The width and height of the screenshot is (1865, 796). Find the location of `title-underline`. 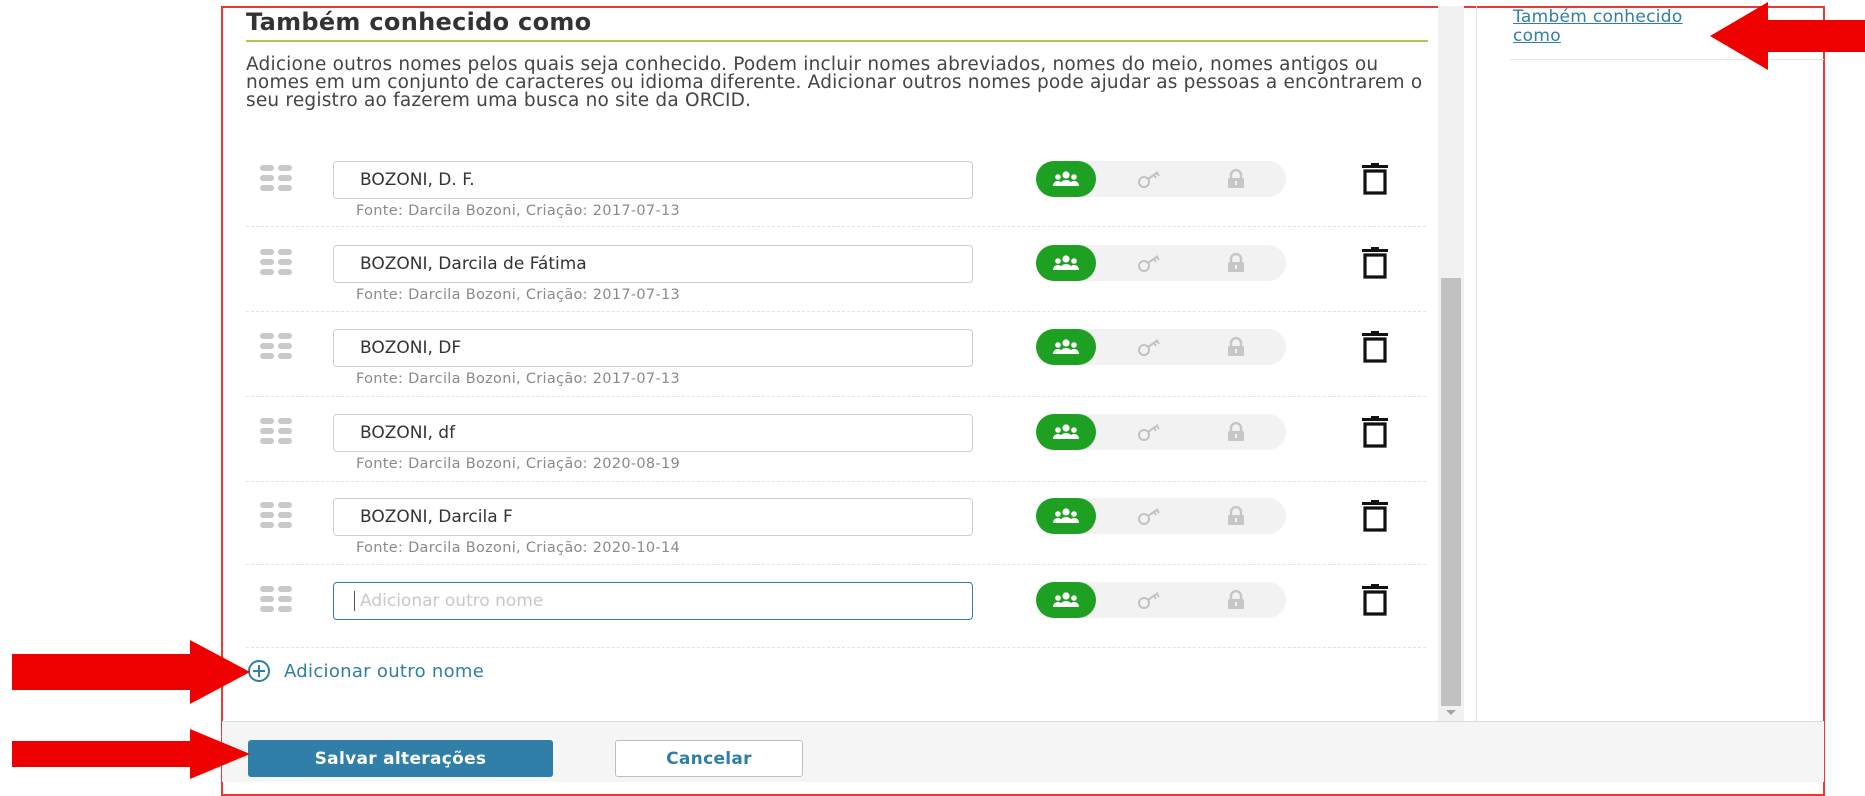

title-underline is located at coordinates (837, 41).